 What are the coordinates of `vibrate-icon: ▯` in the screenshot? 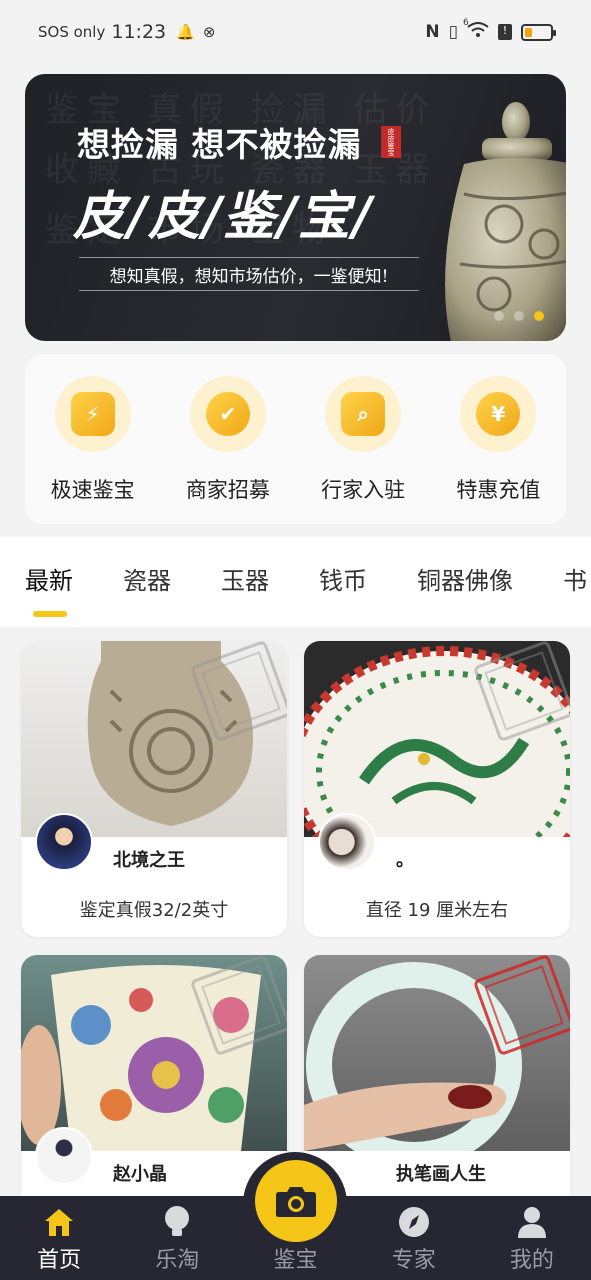 It's located at (453, 32).